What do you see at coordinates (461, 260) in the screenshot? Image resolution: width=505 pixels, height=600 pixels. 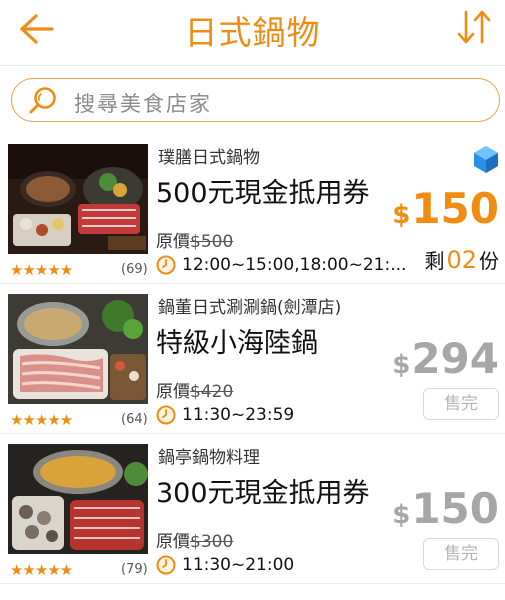 I see `remaining-count: 剩02 份` at bounding box center [461, 260].